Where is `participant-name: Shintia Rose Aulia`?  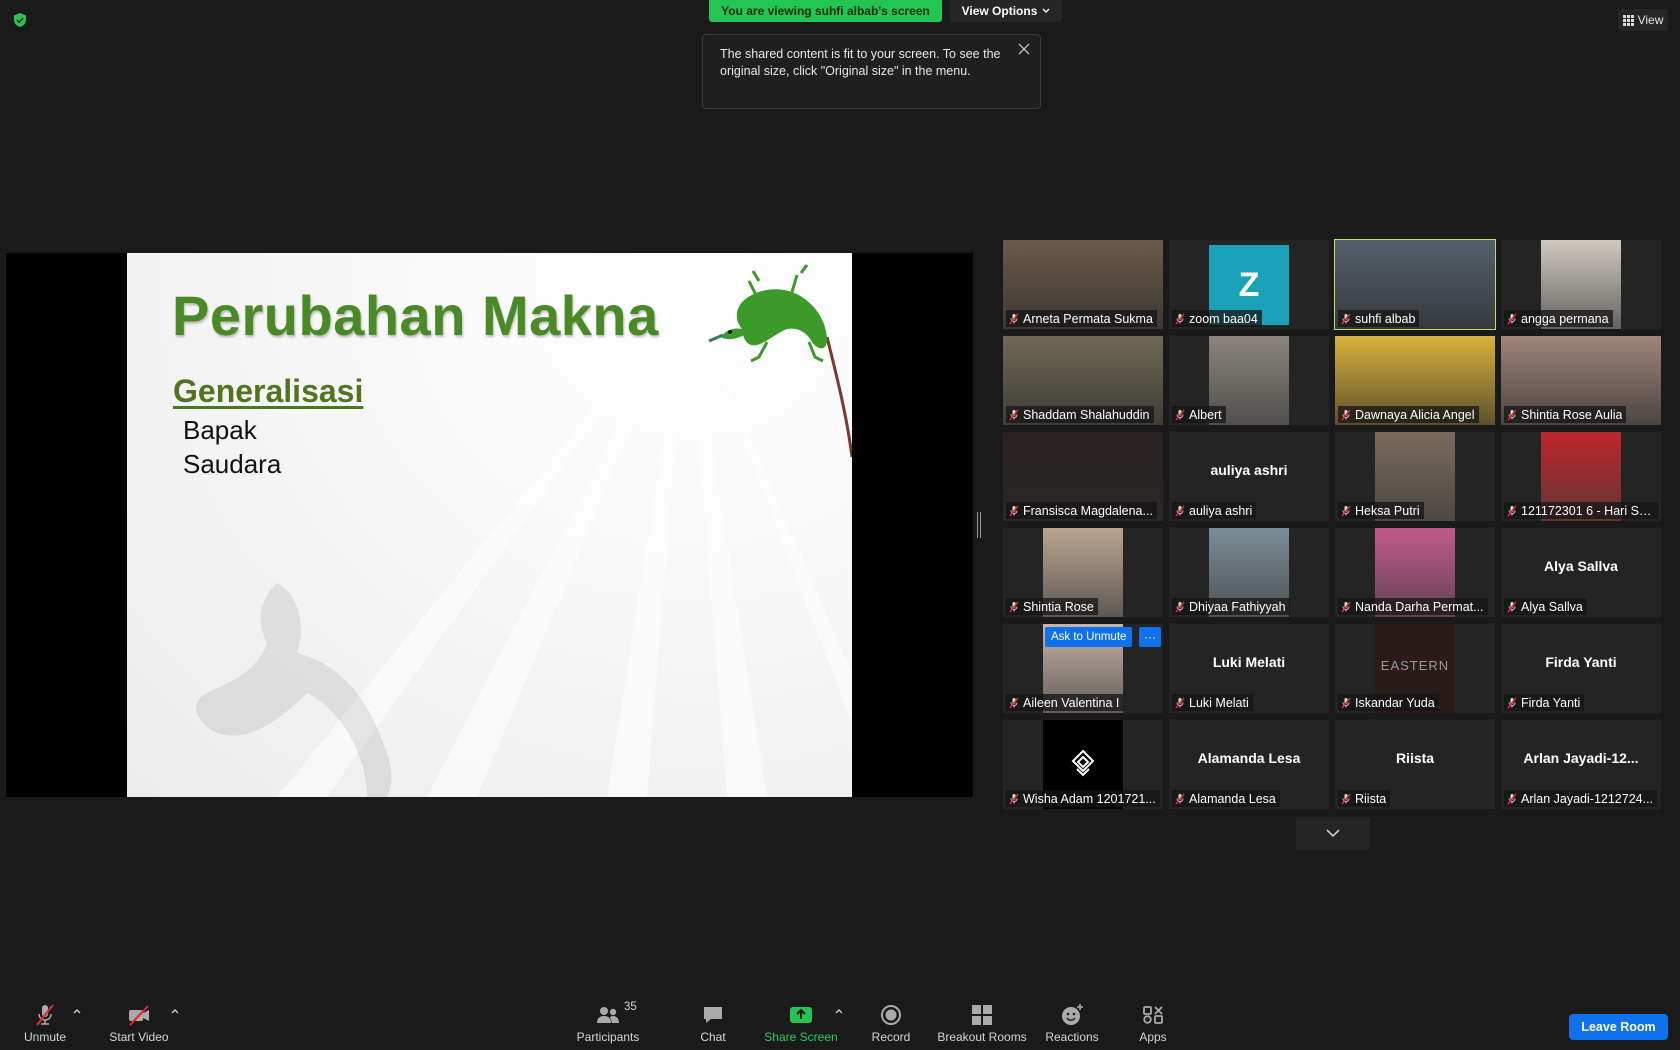
participant-name: Shintia Rose Aulia is located at coordinates (1572, 414).